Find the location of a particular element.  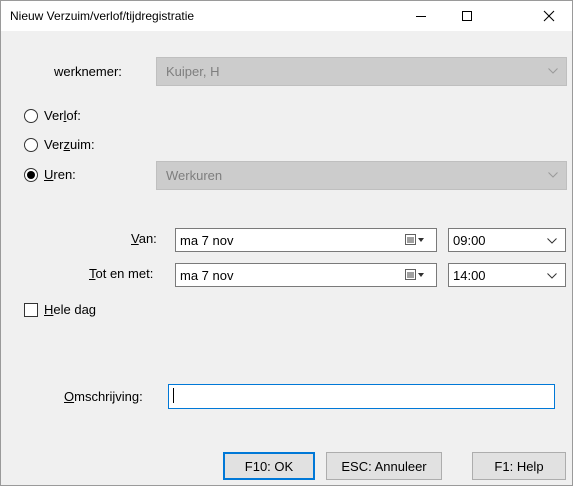

all-day-label-accel: H is located at coordinates (49, 309).